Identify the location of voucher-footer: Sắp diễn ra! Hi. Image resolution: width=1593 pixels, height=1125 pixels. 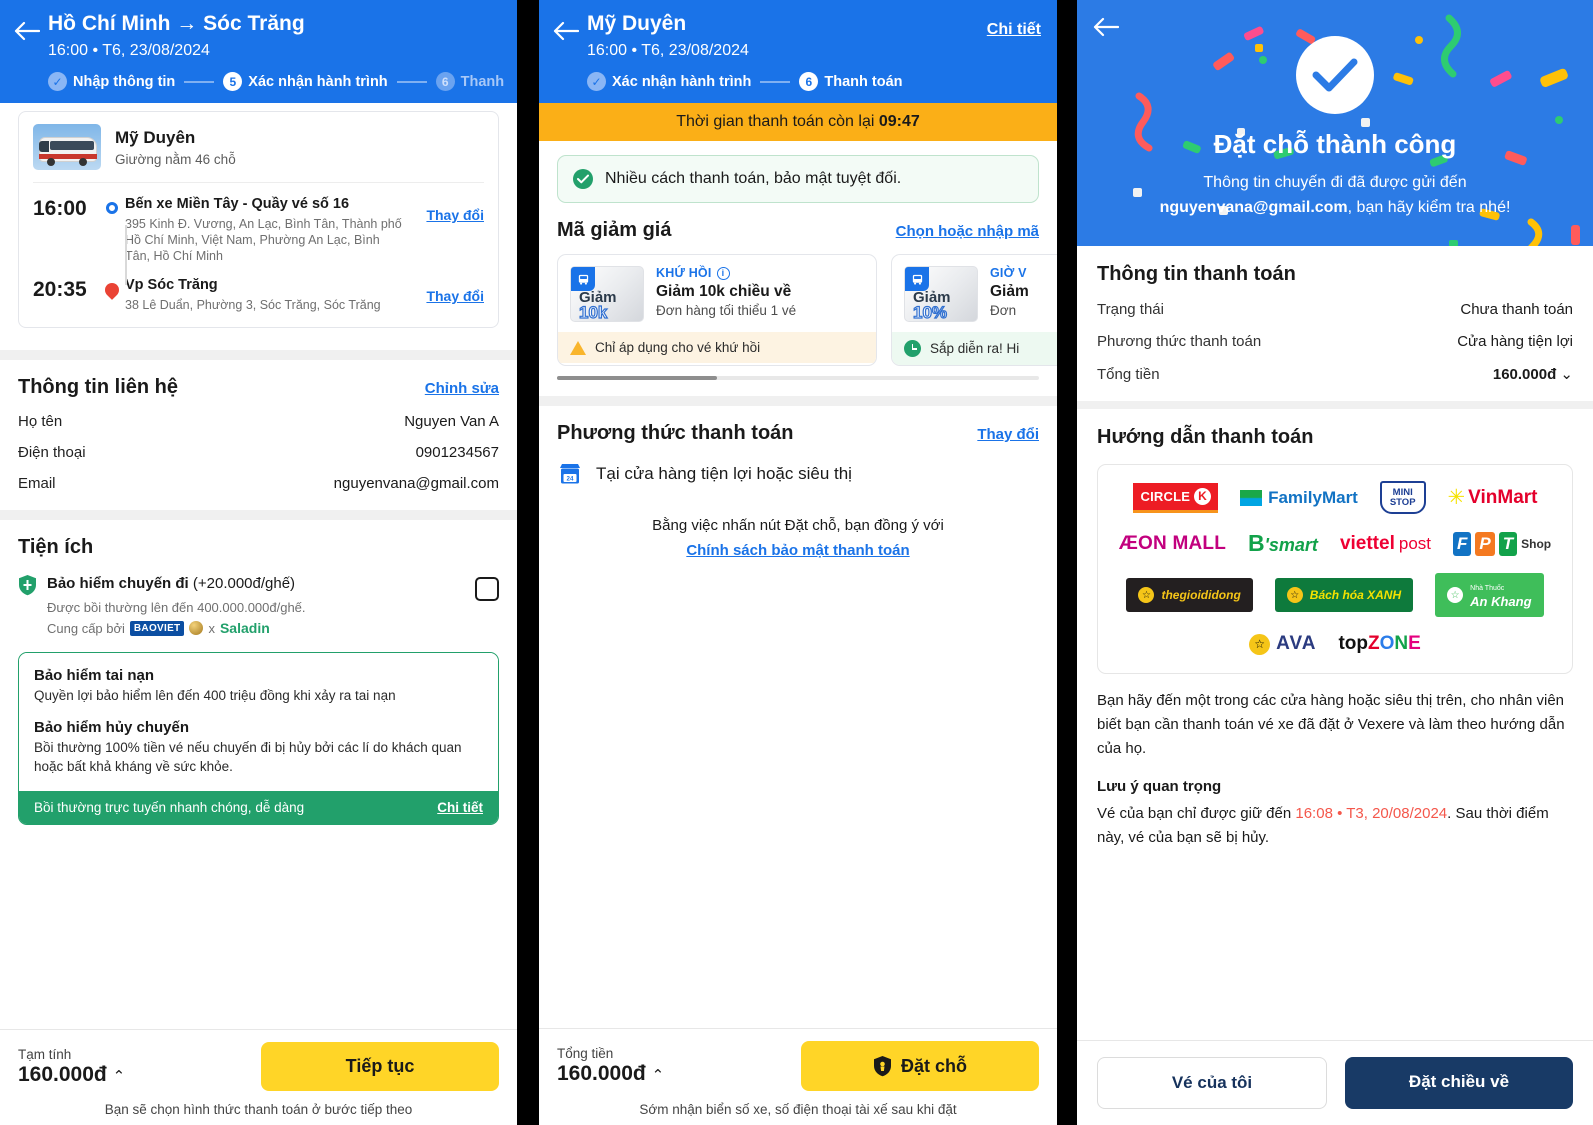
(974, 348).